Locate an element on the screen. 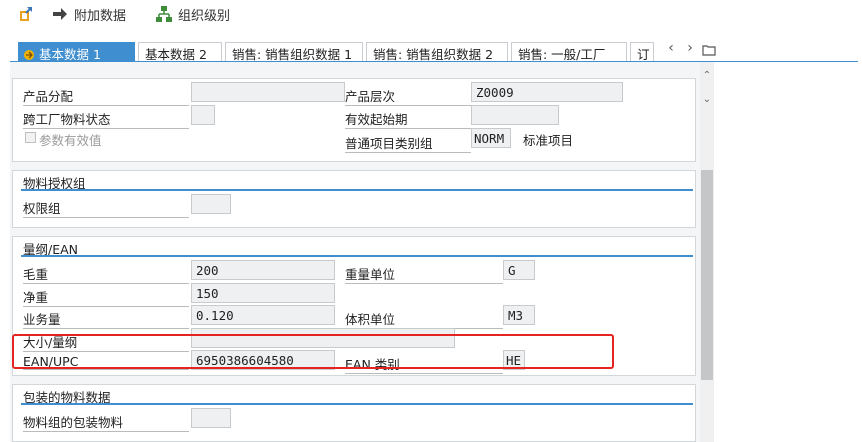 Image resolution: width=862 pixels, height=442 pixels. cross-plant-status-field is located at coordinates (203, 115).